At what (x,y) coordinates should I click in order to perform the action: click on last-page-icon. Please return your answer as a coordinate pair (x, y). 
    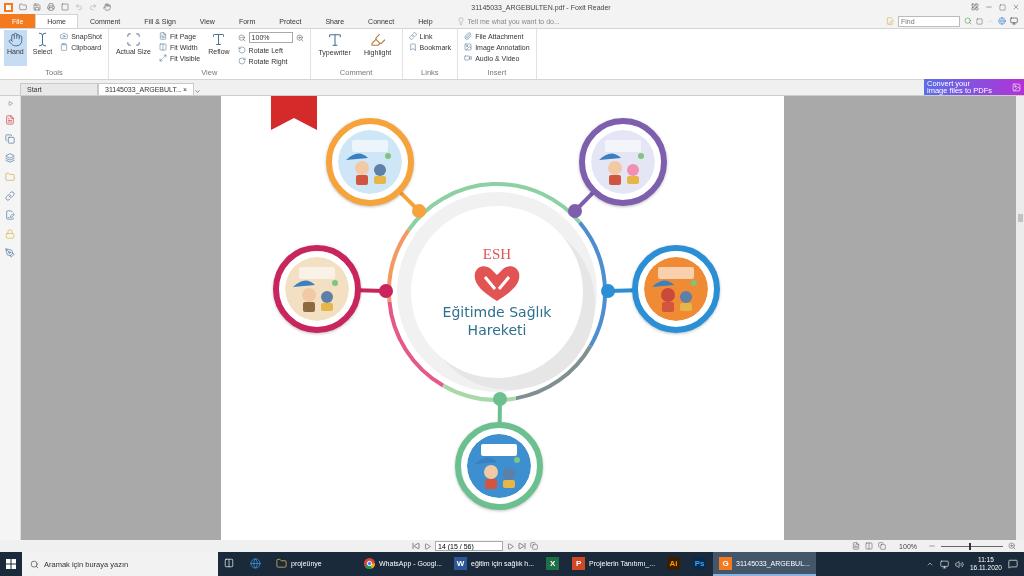
    Looking at the image, I should click on (522, 546).